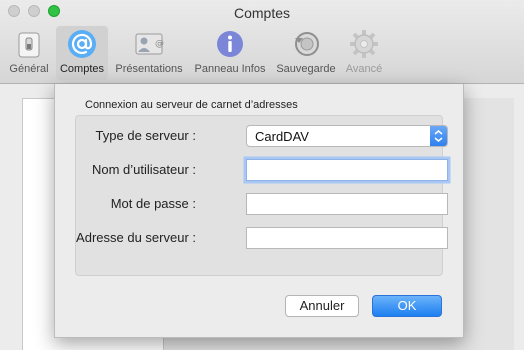 This screenshot has width=524, height=350. I want to click on gear-icon, so click(364, 44).